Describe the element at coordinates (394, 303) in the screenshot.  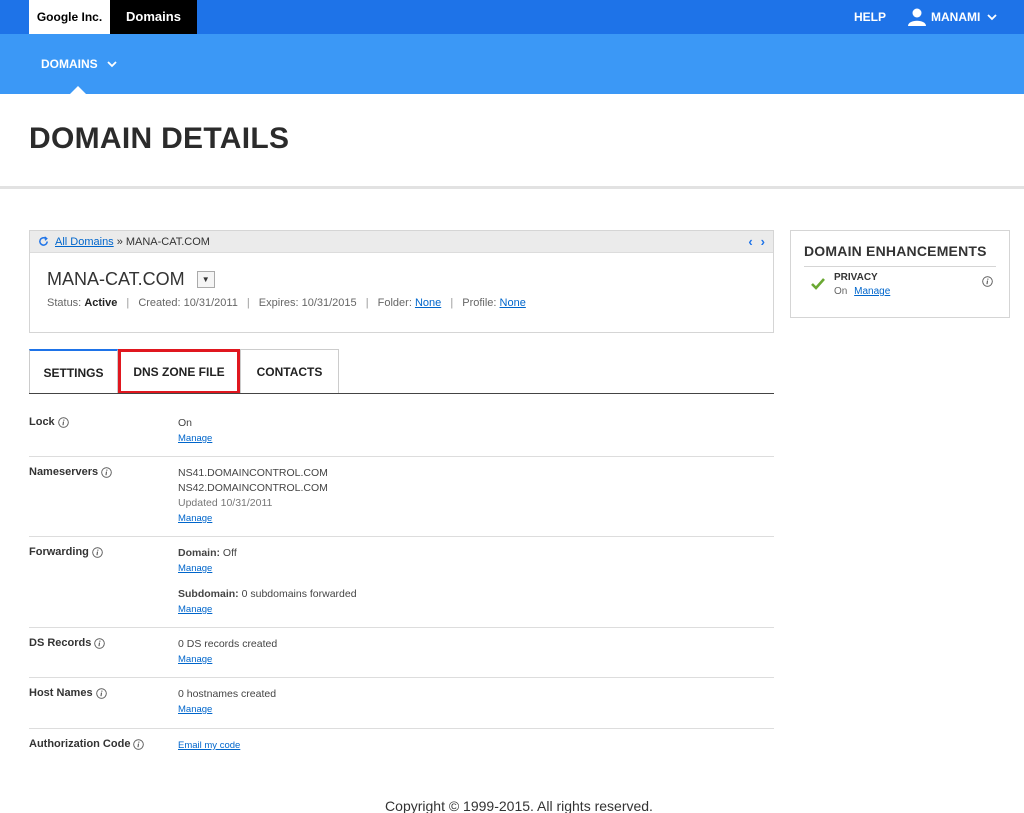
I see `folder-label: Folder:` at that location.